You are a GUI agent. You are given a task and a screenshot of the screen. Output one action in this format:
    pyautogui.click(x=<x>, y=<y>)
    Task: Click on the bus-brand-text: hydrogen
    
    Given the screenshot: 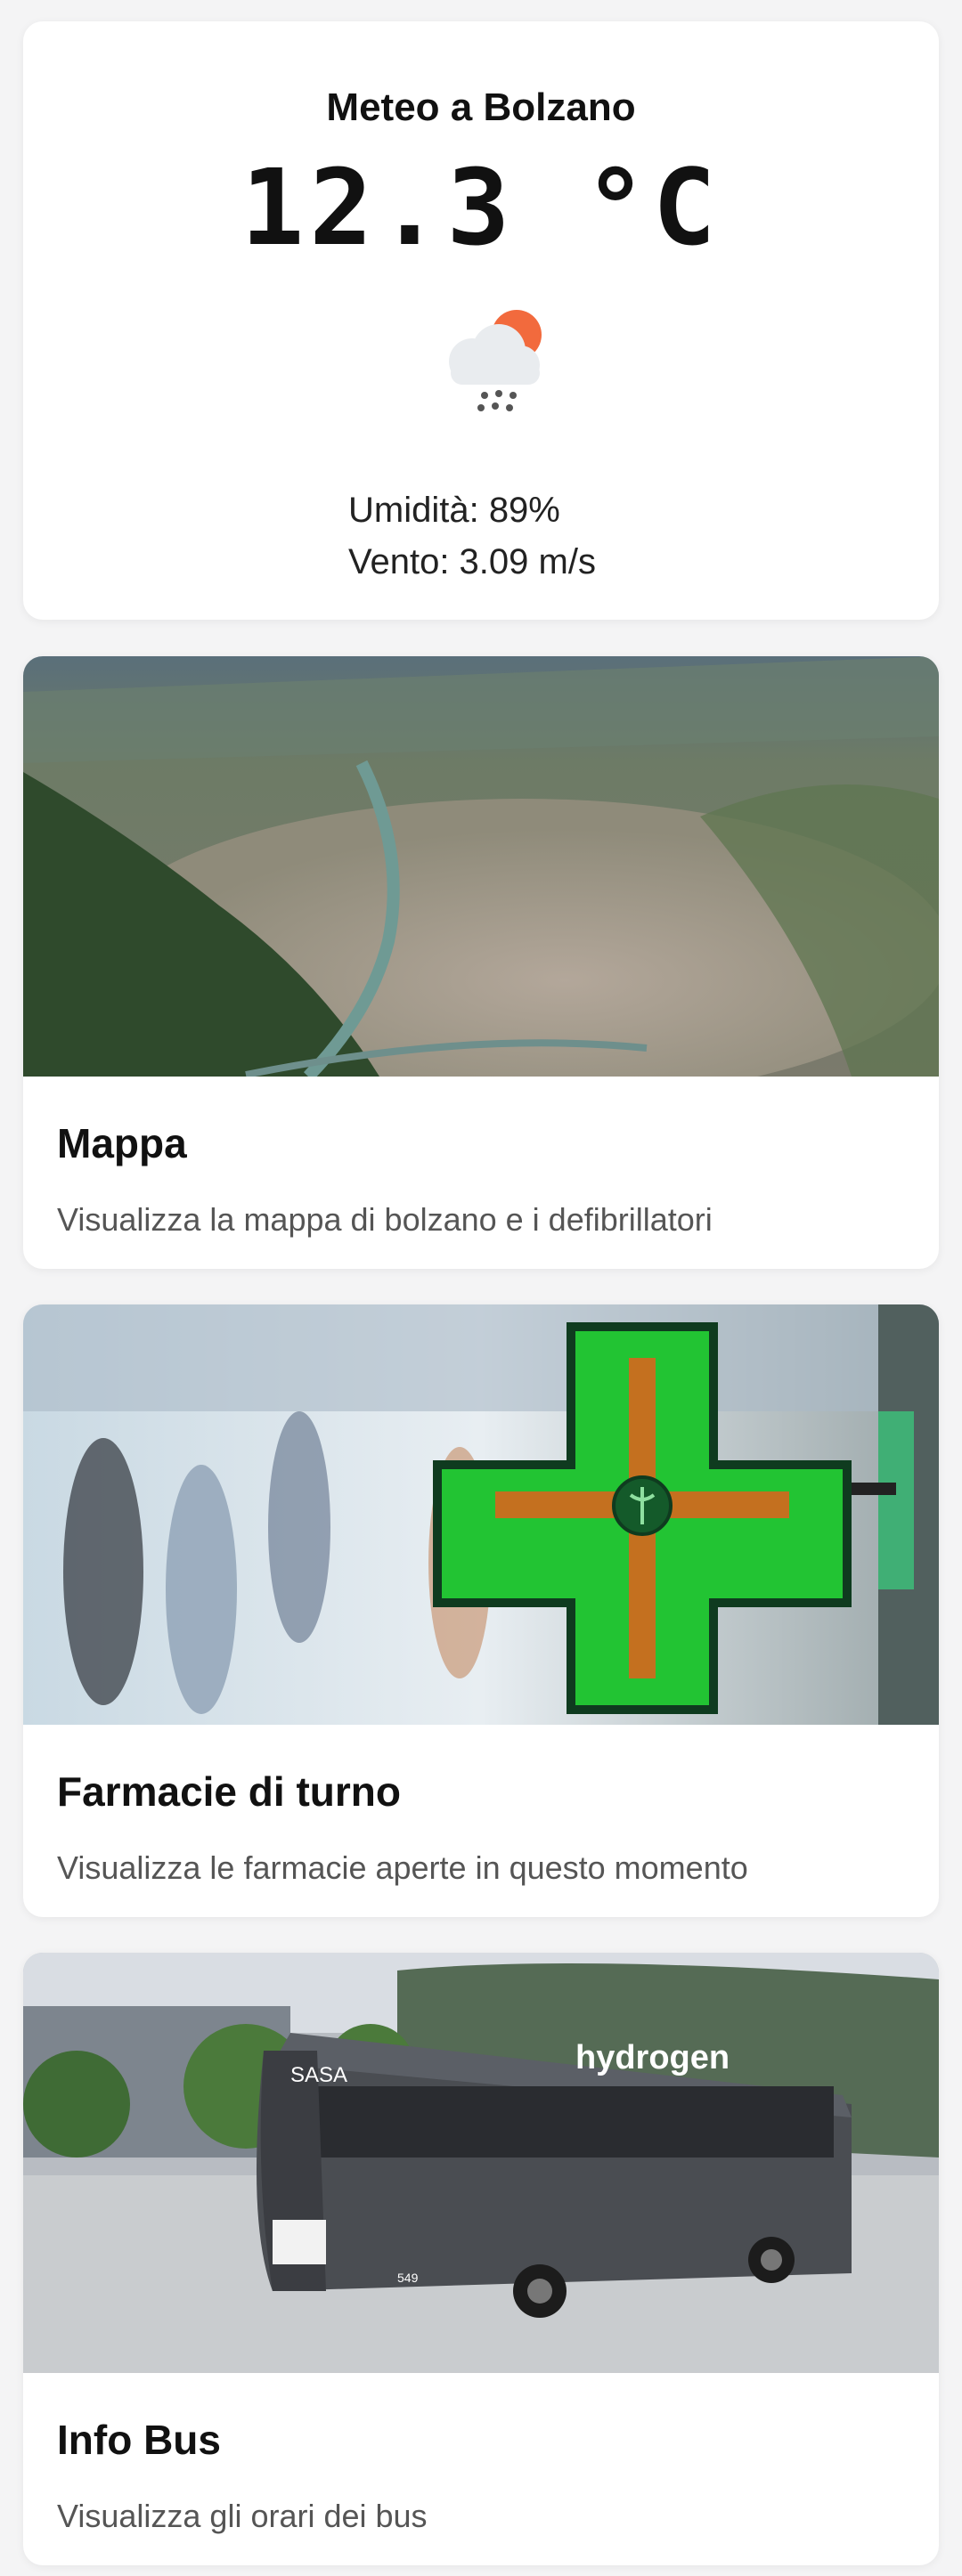 What is the action you would take?
    pyautogui.click(x=652, y=2057)
    